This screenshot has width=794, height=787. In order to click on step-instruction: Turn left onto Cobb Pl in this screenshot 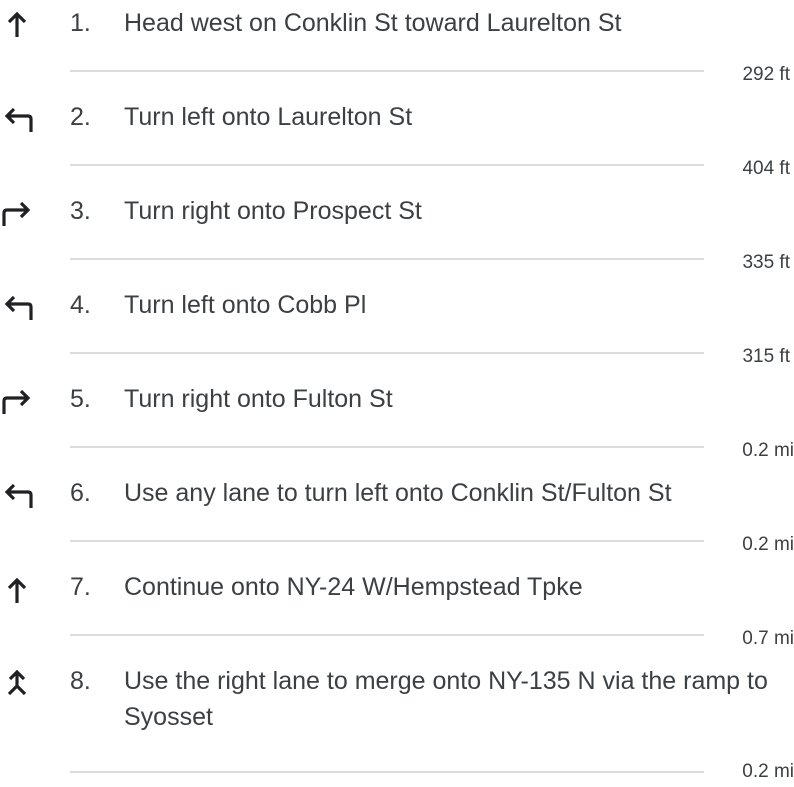, I will do `click(245, 305)`.